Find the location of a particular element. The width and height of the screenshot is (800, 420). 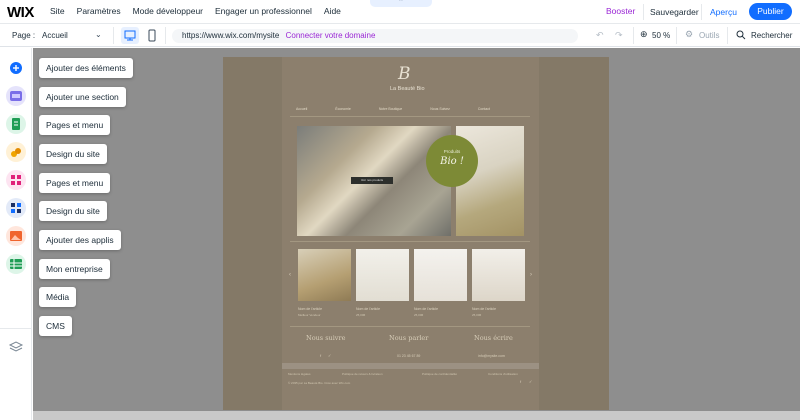

app-market-icon is located at coordinates (16, 208).